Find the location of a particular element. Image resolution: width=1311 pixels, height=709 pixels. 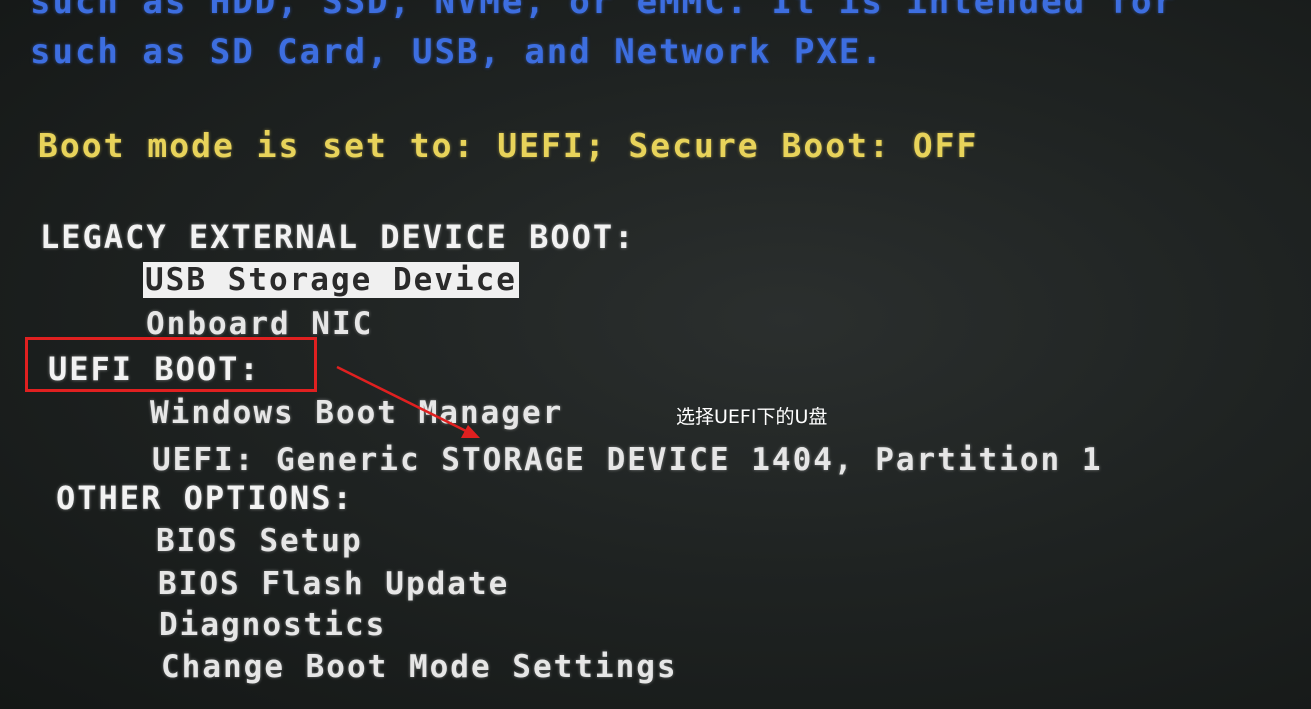

annotation-highlight-box is located at coordinates (171, 364).